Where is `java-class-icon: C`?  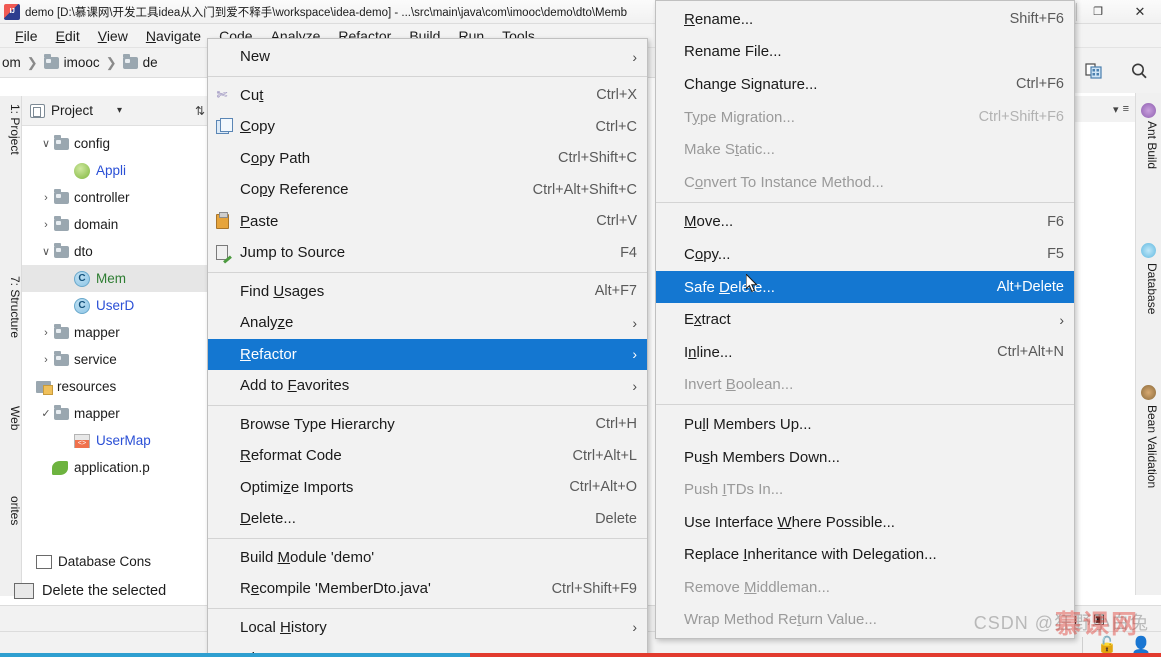 java-class-icon: C is located at coordinates (82, 305).